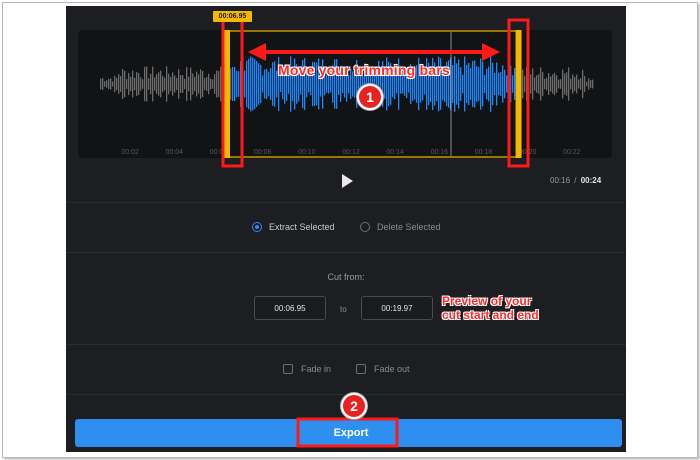 This screenshot has height=460, width=700. I want to click on handle-time-tag: 00:06.95, so click(232, 16).